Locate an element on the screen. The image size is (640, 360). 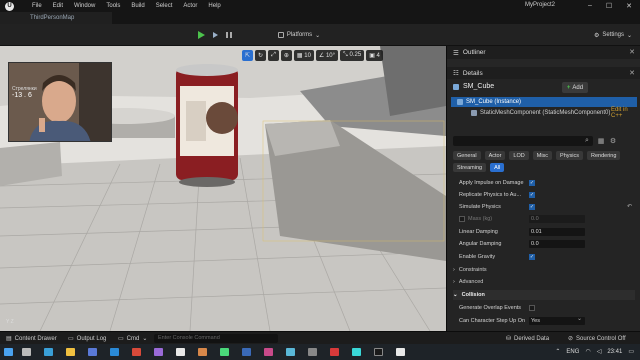
notification-icon: ▭ is located at coordinates (631, 351).